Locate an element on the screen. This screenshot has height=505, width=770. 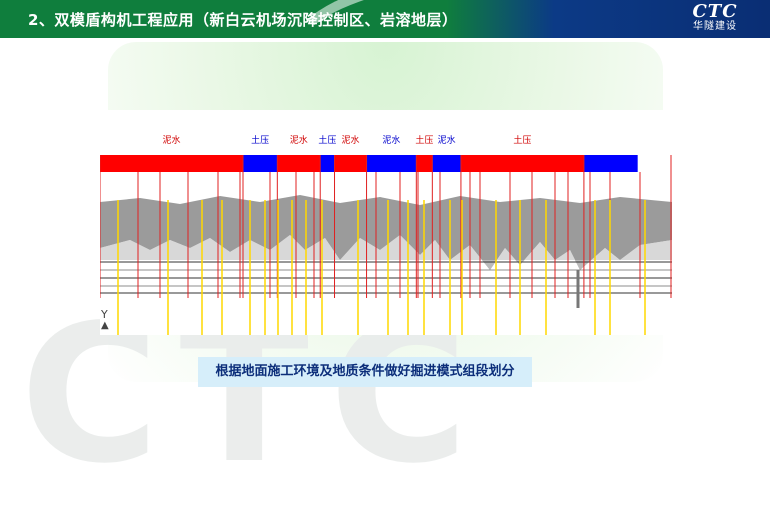
logo-text: 华隧建设 is located at coordinates (715, 26).